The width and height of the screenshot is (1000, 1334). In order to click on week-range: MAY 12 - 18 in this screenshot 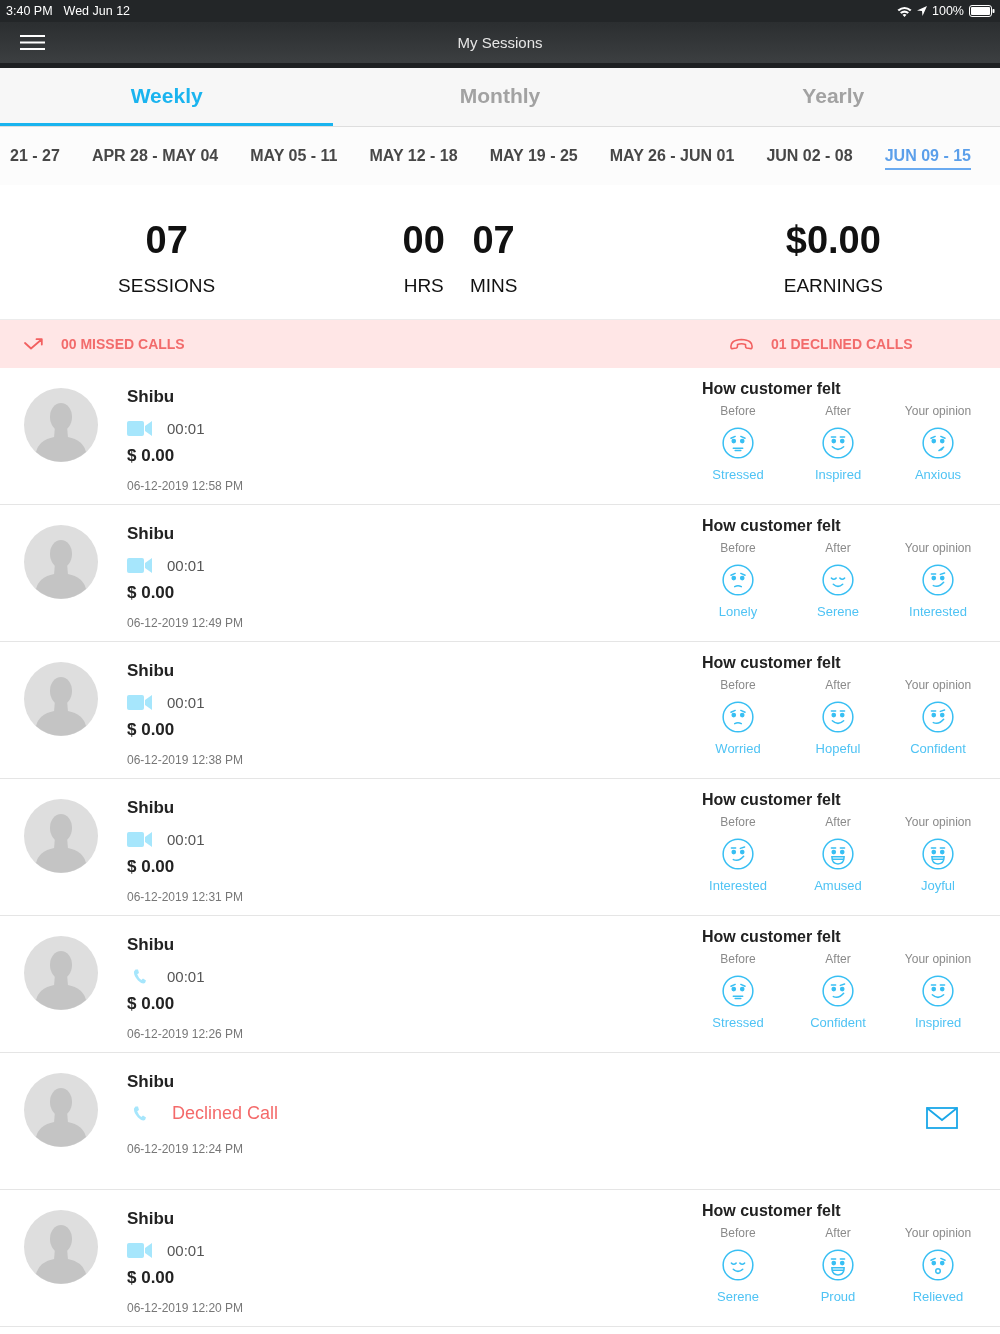, I will do `click(413, 156)`.